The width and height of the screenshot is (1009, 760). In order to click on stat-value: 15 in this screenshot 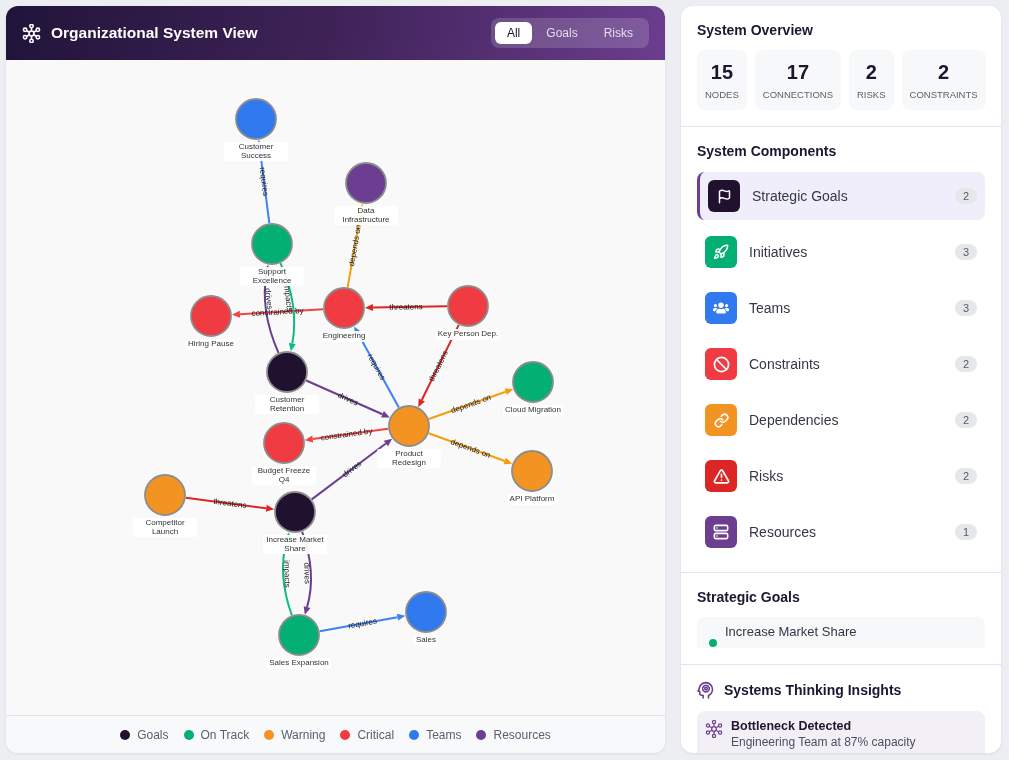, I will do `click(721, 71)`.